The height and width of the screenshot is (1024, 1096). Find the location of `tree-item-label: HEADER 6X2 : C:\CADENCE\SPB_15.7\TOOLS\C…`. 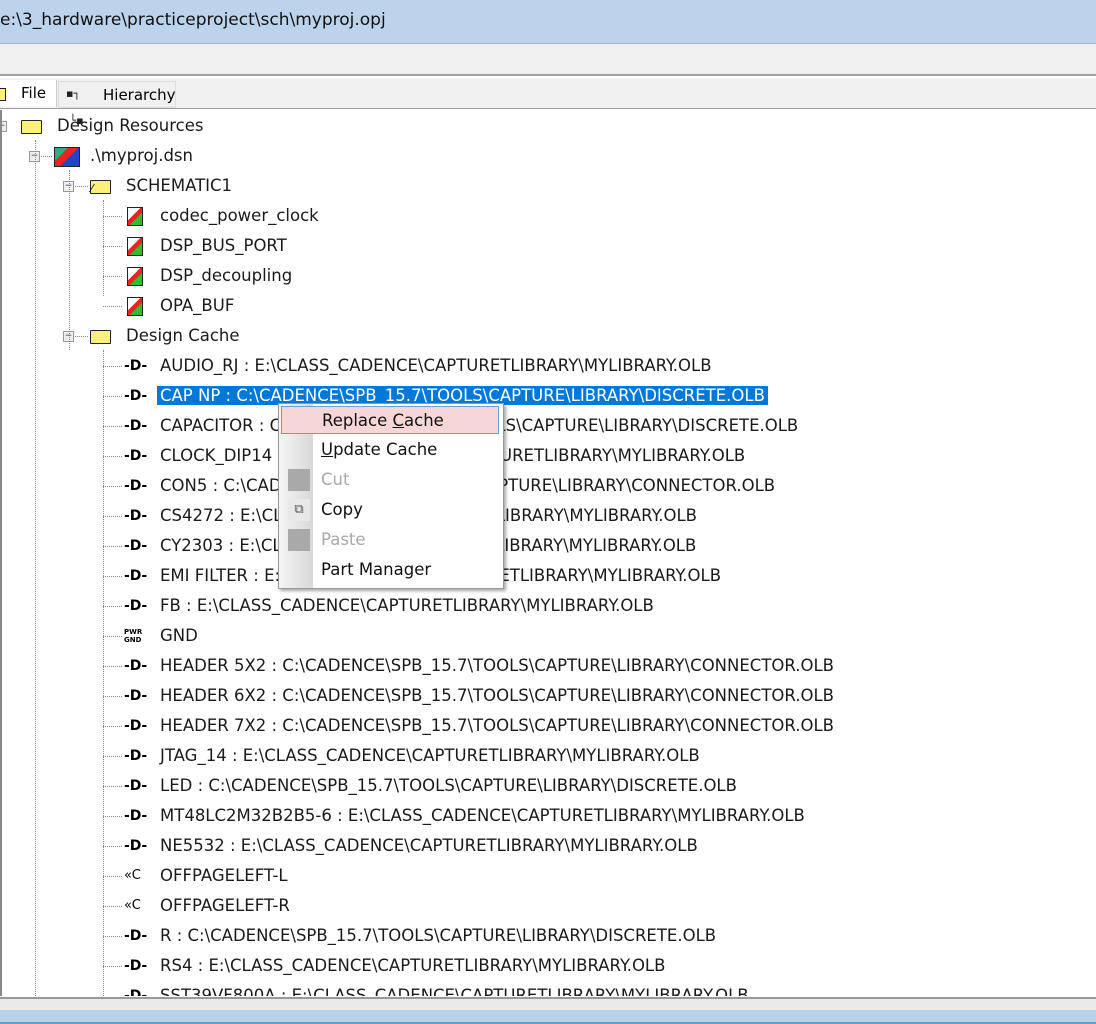

tree-item-label: HEADER 6X2 : C:\CADENCE\SPB_15.7\TOOLS\C… is located at coordinates (497, 695).